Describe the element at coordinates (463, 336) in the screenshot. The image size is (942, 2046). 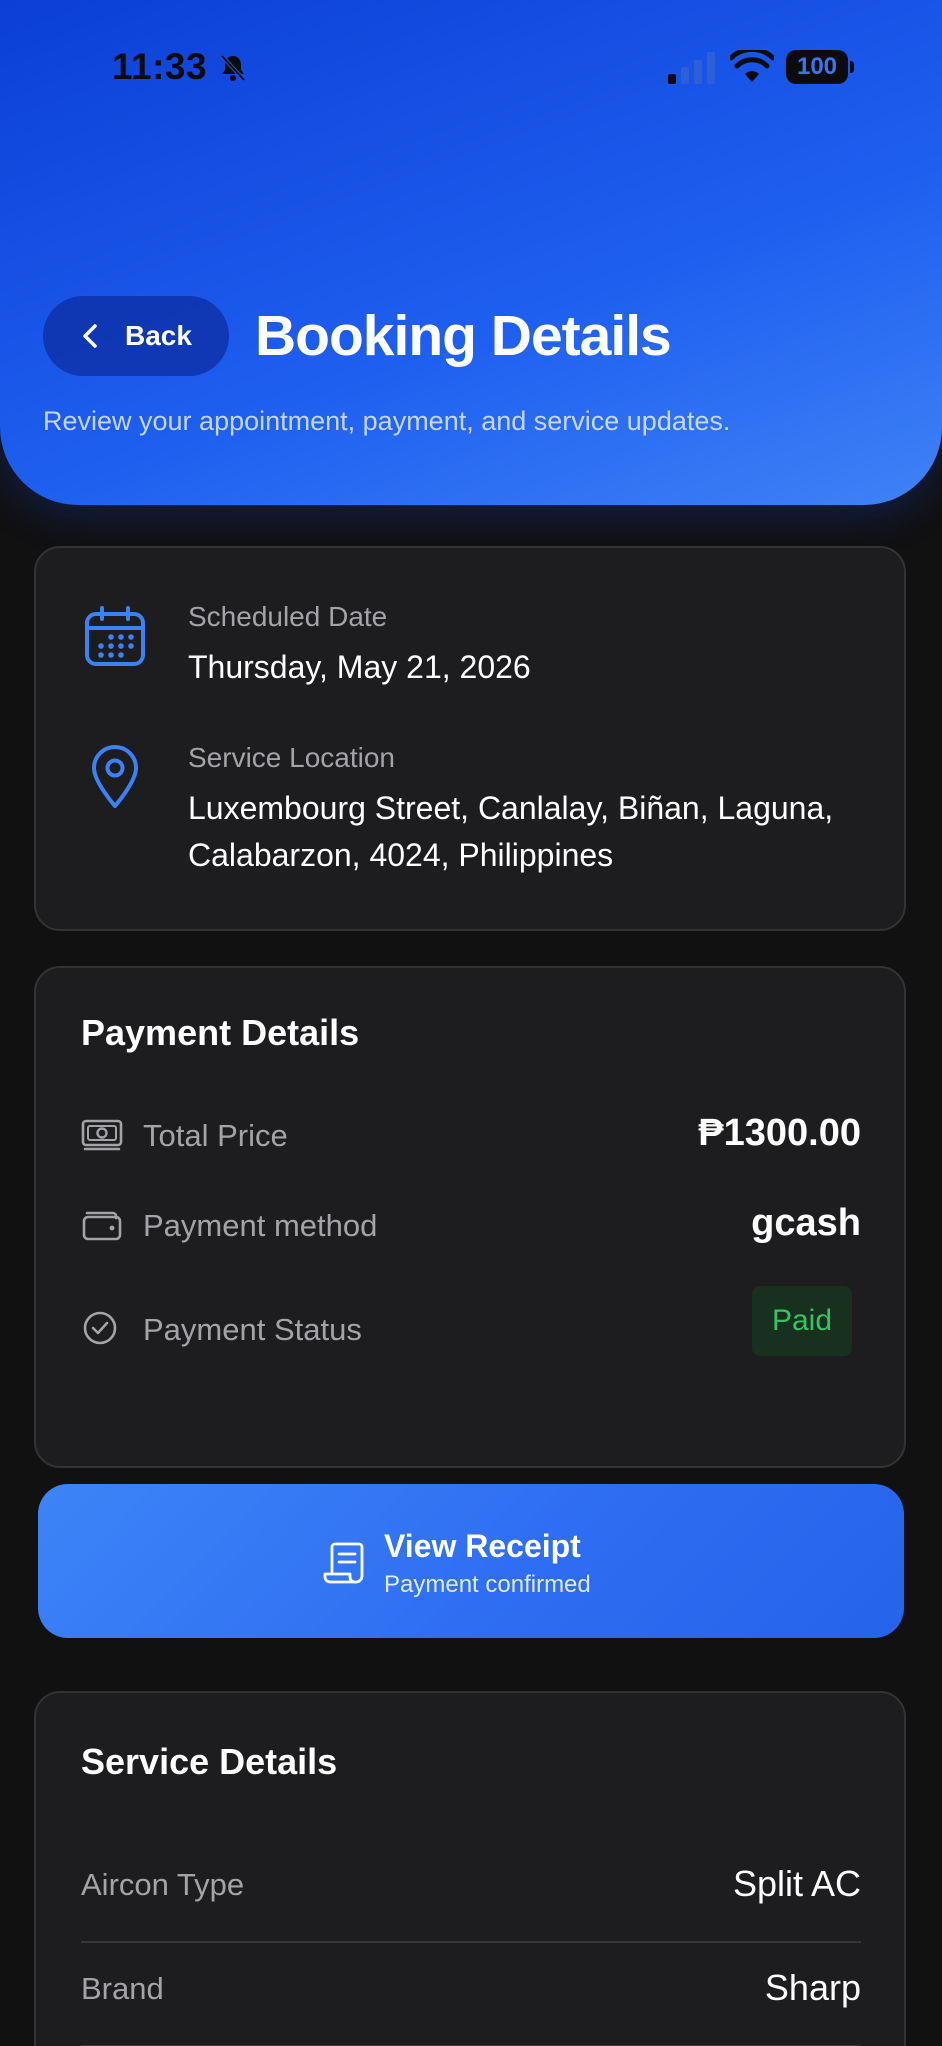
I see `page-title: Booking Details` at that location.